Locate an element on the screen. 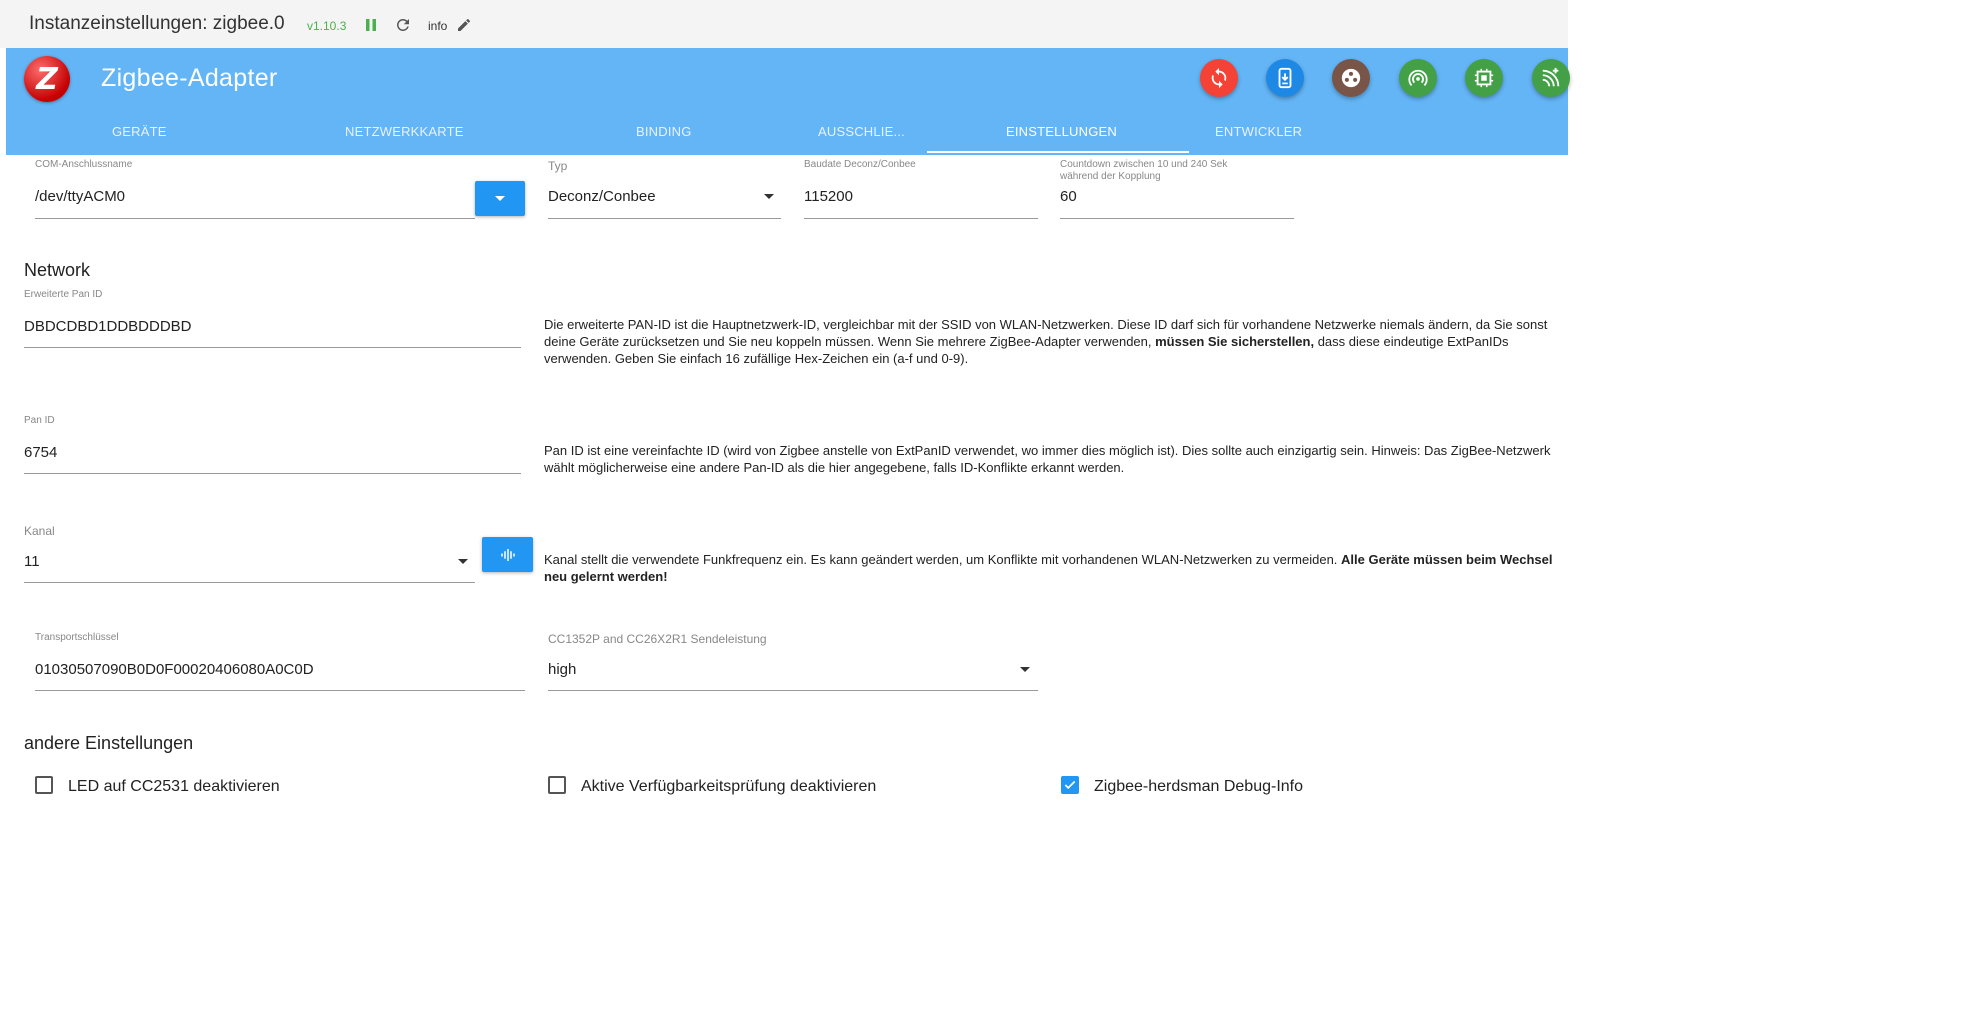 This screenshot has width=1981, height=1036. waveform-icon is located at coordinates (507, 554).